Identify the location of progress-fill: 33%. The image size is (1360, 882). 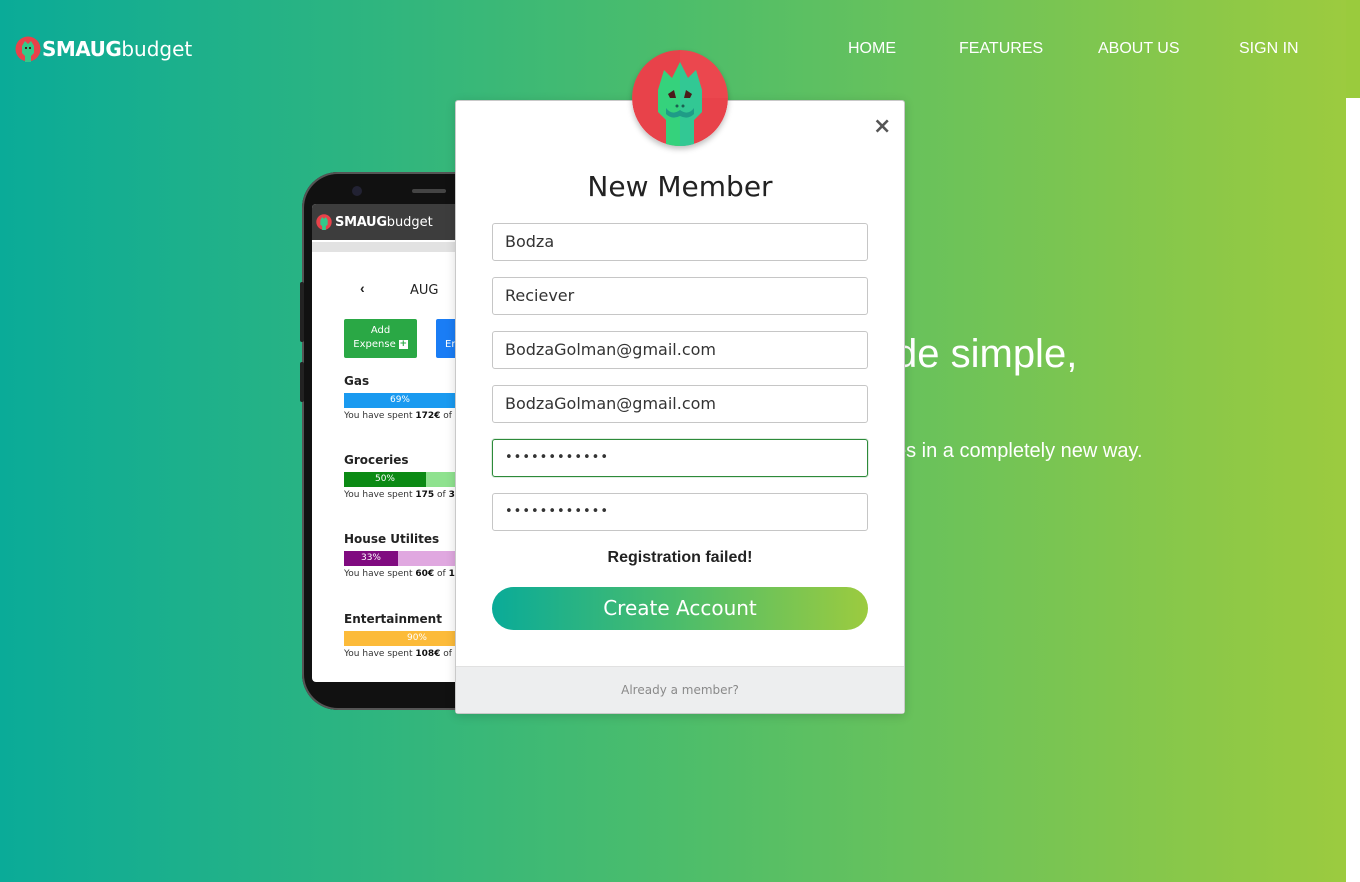
(371, 558).